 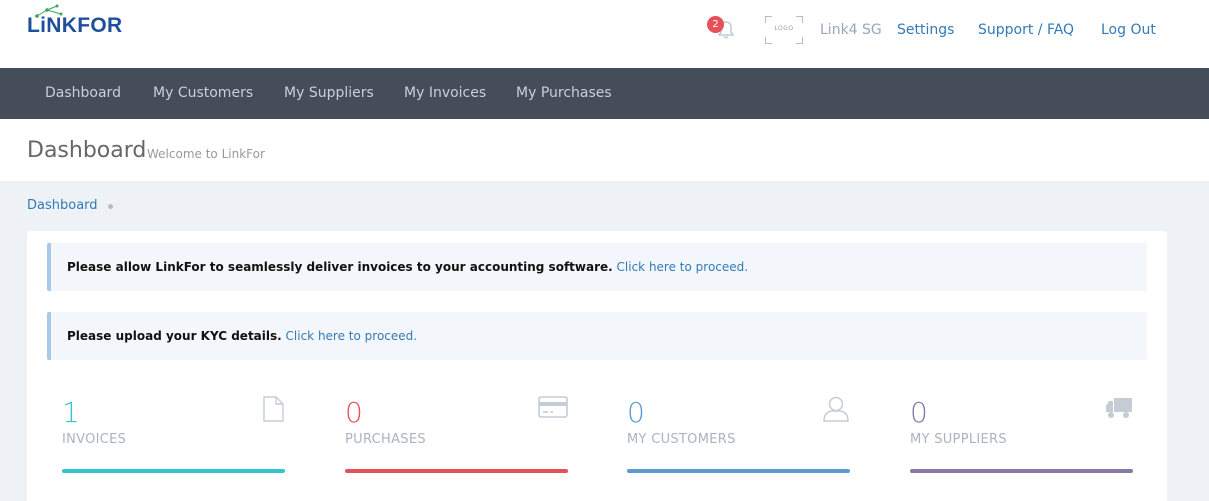 What do you see at coordinates (553, 410) in the screenshot?
I see `credit-card-icon` at bounding box center [553, 410].